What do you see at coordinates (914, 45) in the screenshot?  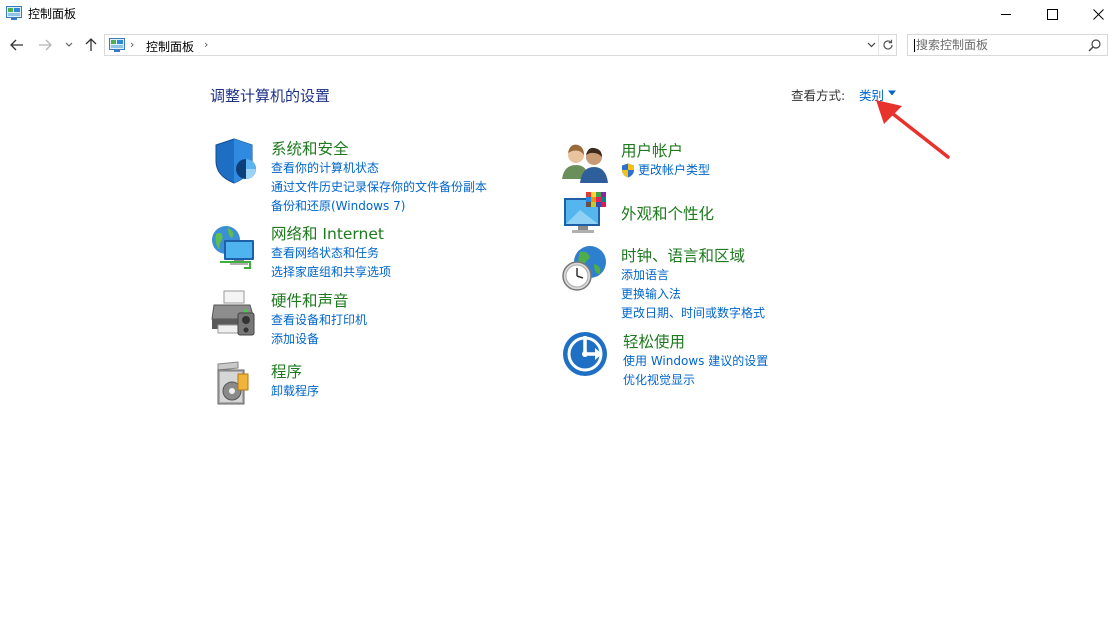 I see `text-caret` at bounding box center [914, 45].